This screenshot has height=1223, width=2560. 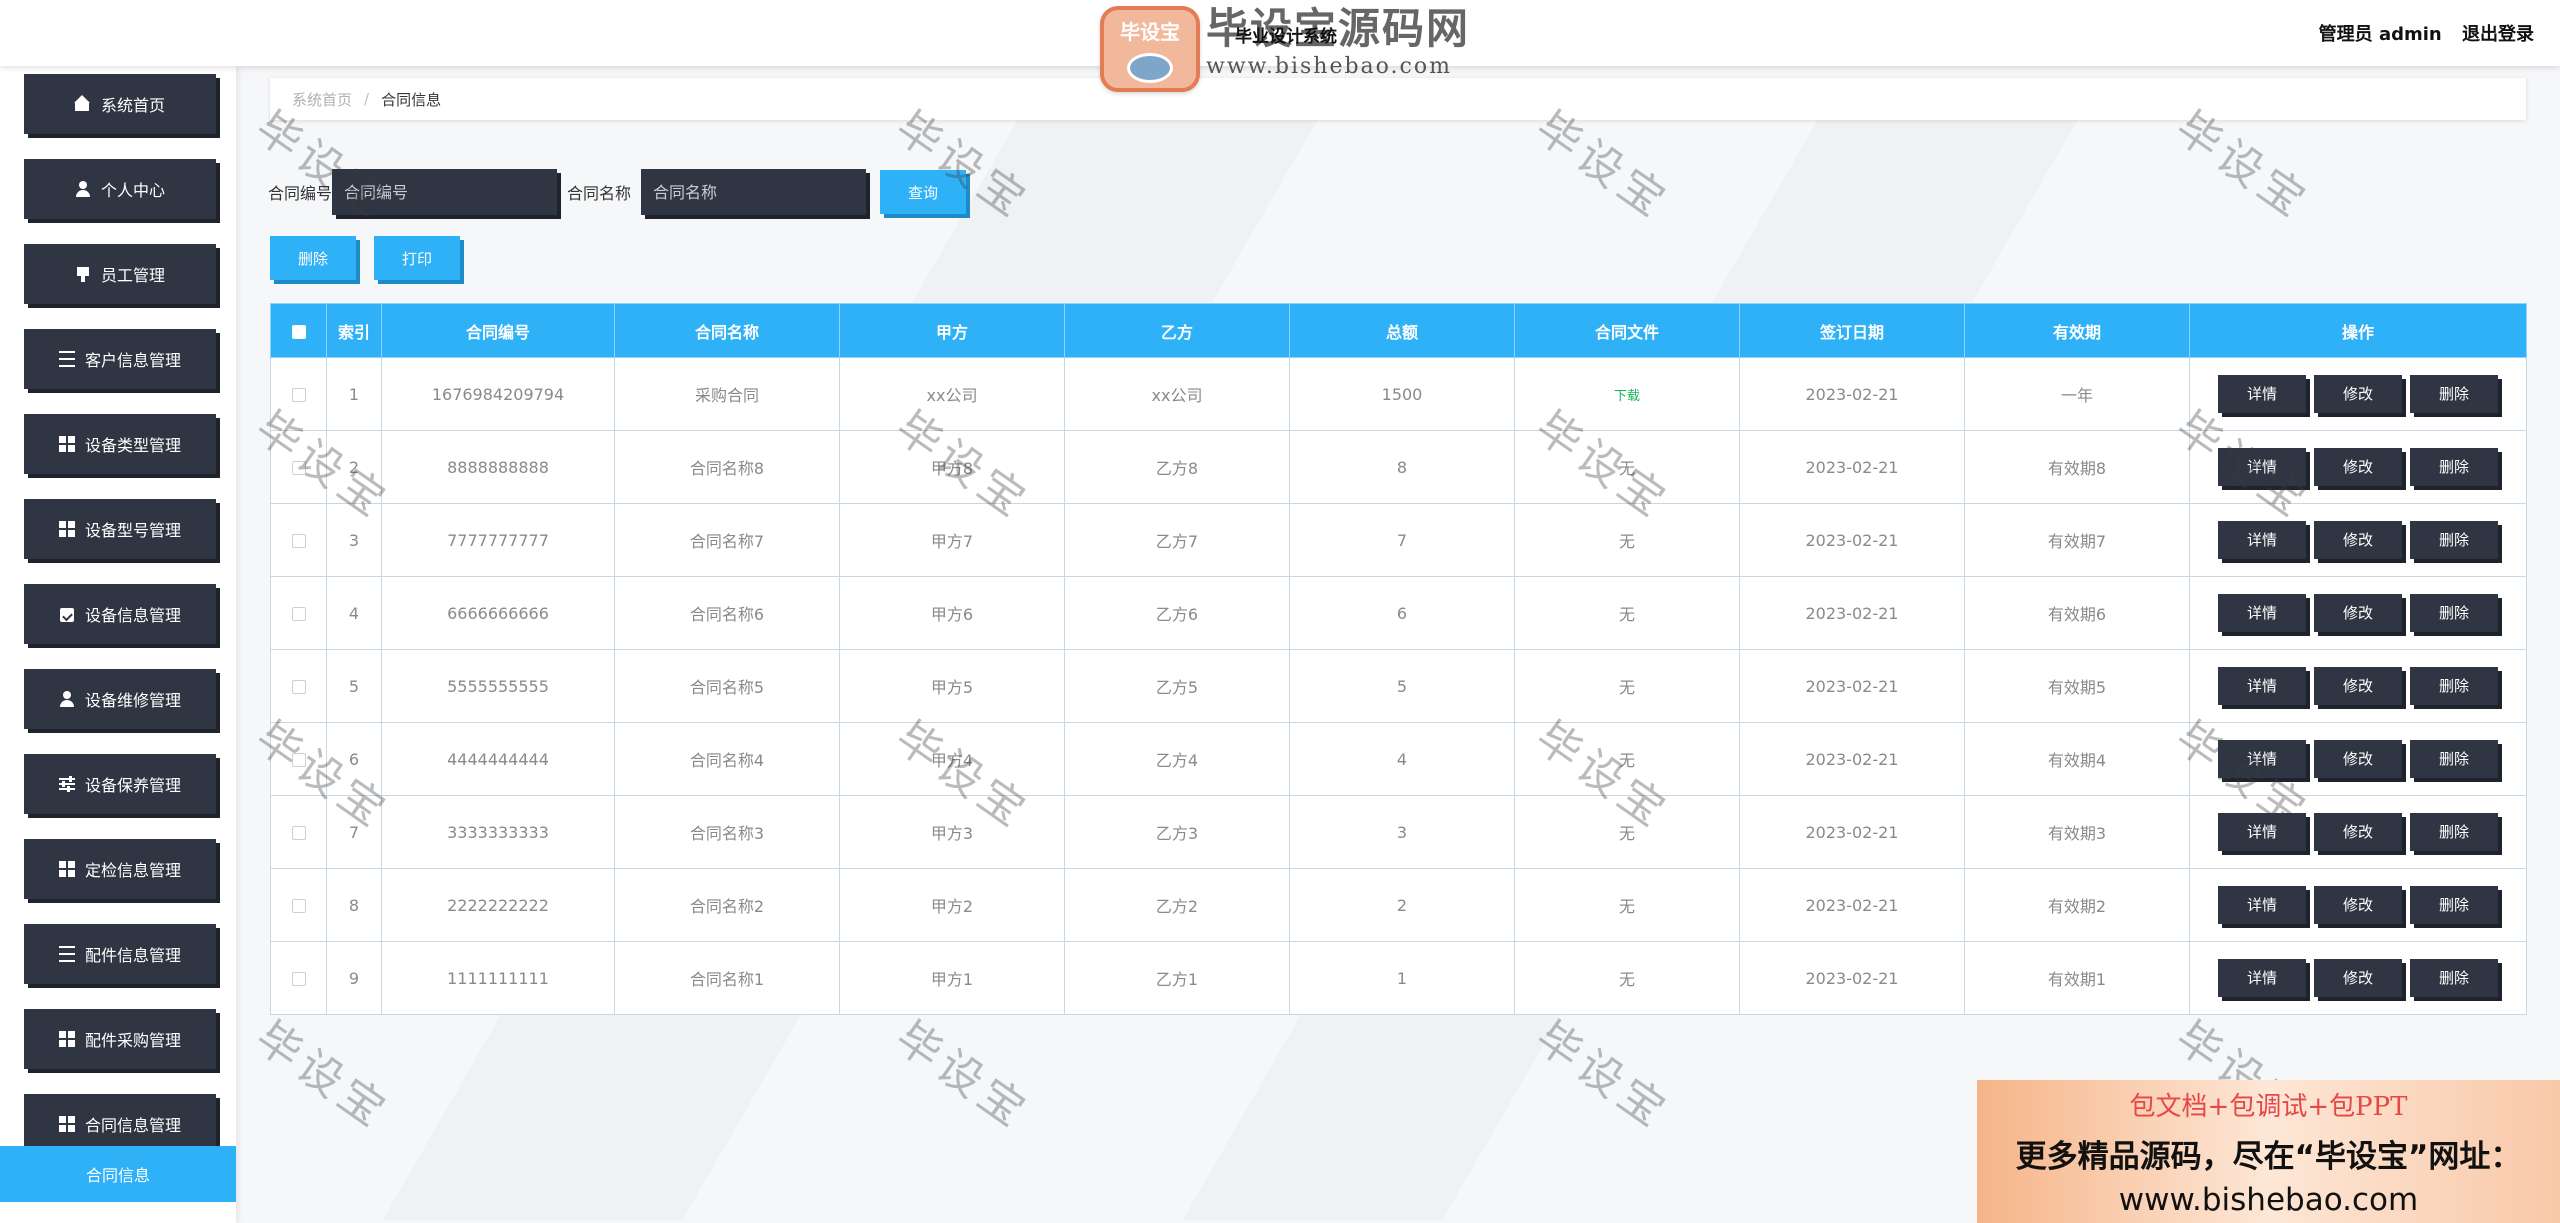 I want to click on query-button: 查询, so click(x=923, y=192).